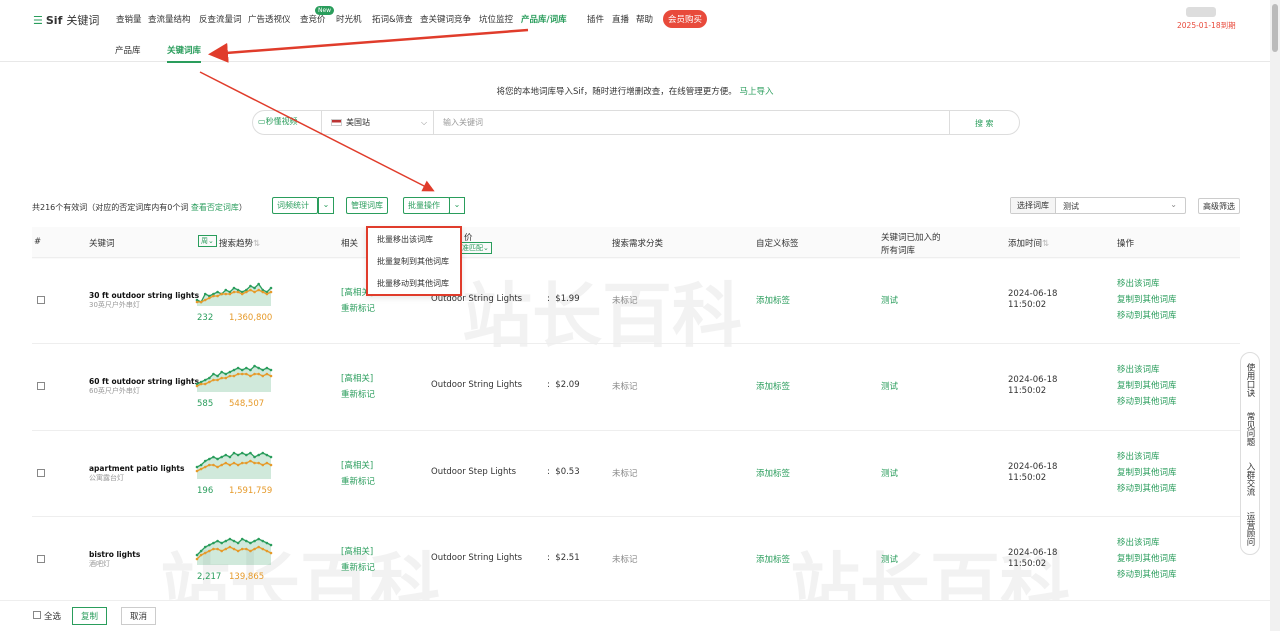 The width and height of the screenshot is (1280, 631). I want to click on nav-ad-insight: 广告透视仪, so click(269, 19).